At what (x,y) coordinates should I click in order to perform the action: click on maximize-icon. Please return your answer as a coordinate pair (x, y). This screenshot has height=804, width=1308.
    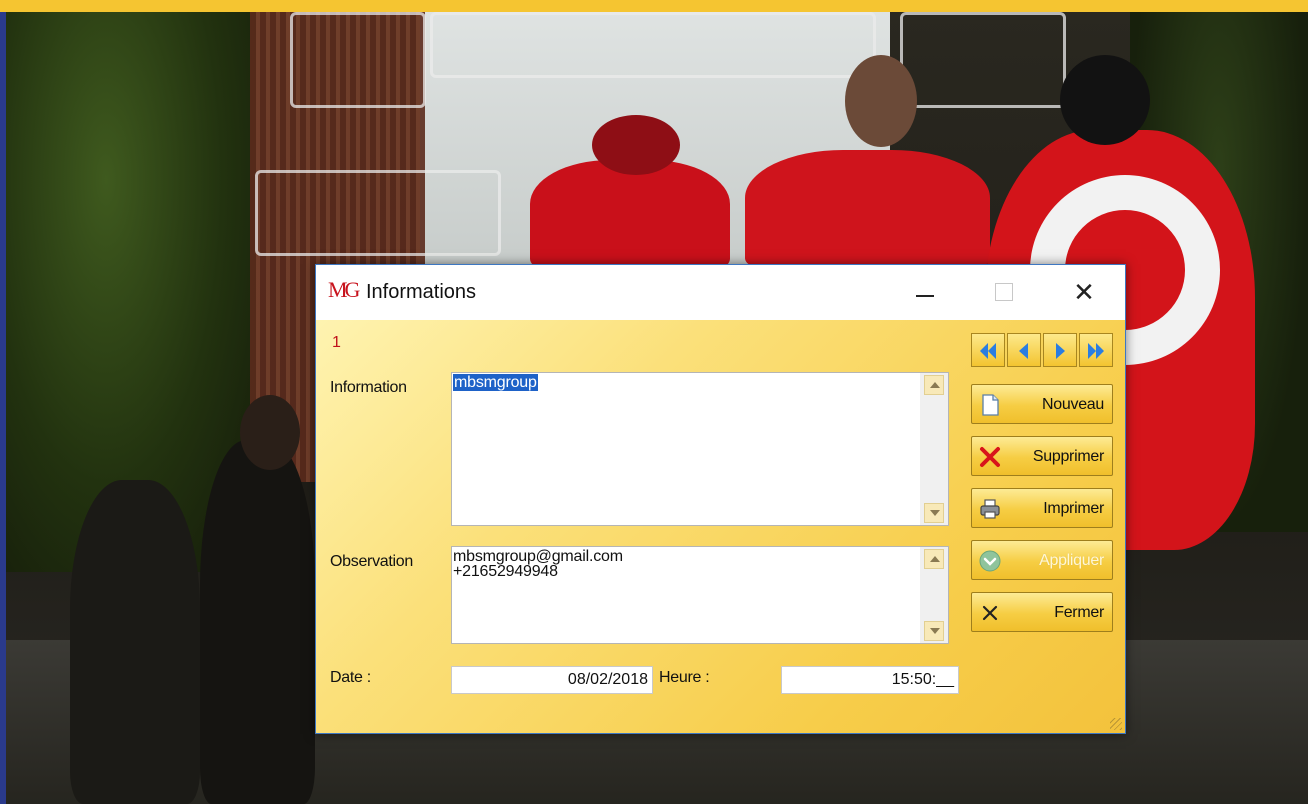
    Looking at the image, I should click on (1004, 292).